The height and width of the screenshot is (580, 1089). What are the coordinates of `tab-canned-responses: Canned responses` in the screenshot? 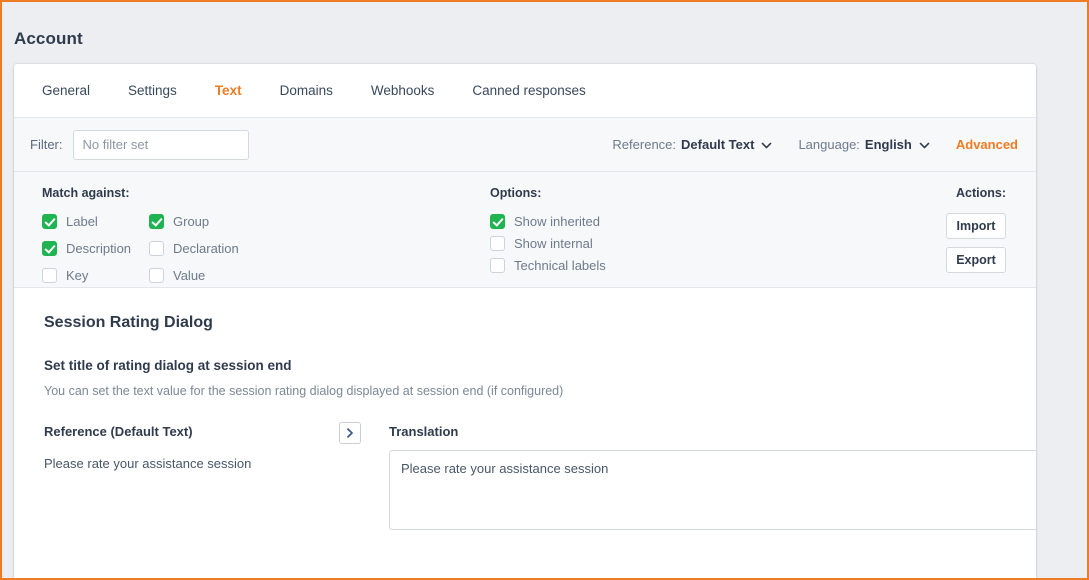 It's located at (528, 90).